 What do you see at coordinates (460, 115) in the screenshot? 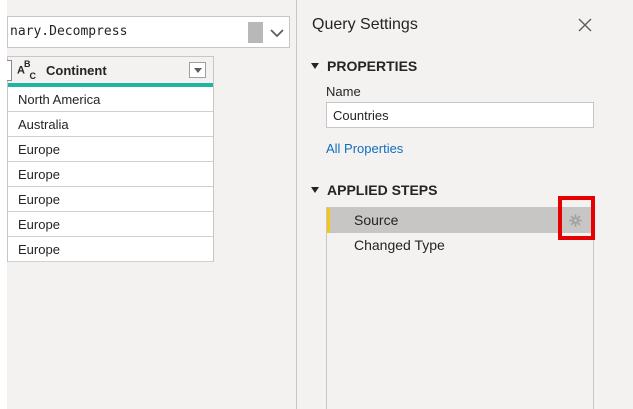
I see `query-name-input` at bounding box center [460, 115].